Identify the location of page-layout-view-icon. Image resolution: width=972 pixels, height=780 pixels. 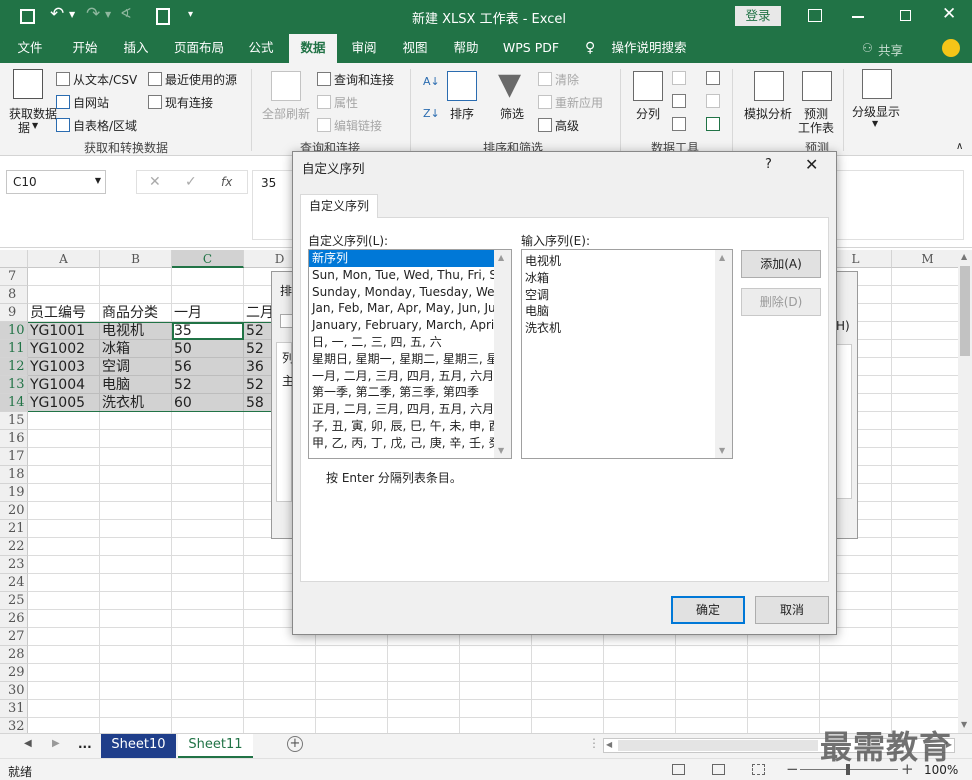
(718, 769).